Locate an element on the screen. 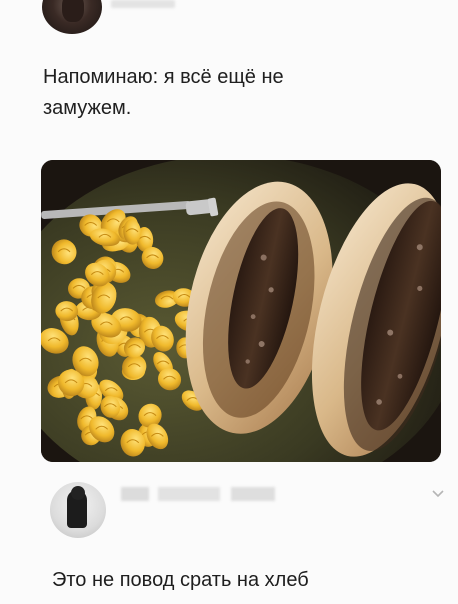 Image resolution: width=458 pixels, height=604 pixels. comment-author-avatar is located at coordinates (78, 510).